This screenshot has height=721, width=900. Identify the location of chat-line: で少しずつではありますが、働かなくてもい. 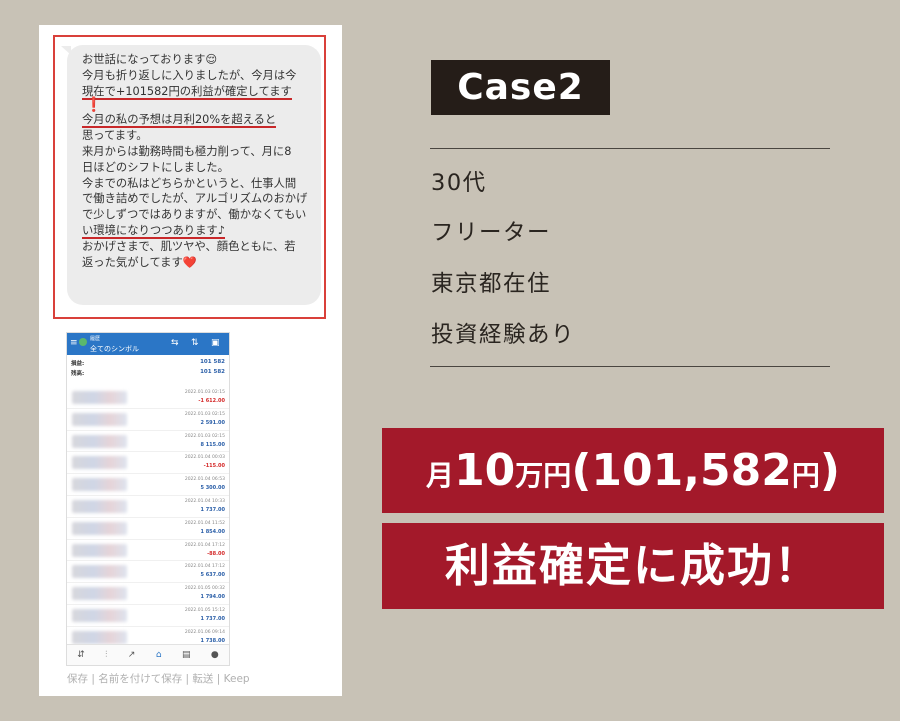
(194, 215).